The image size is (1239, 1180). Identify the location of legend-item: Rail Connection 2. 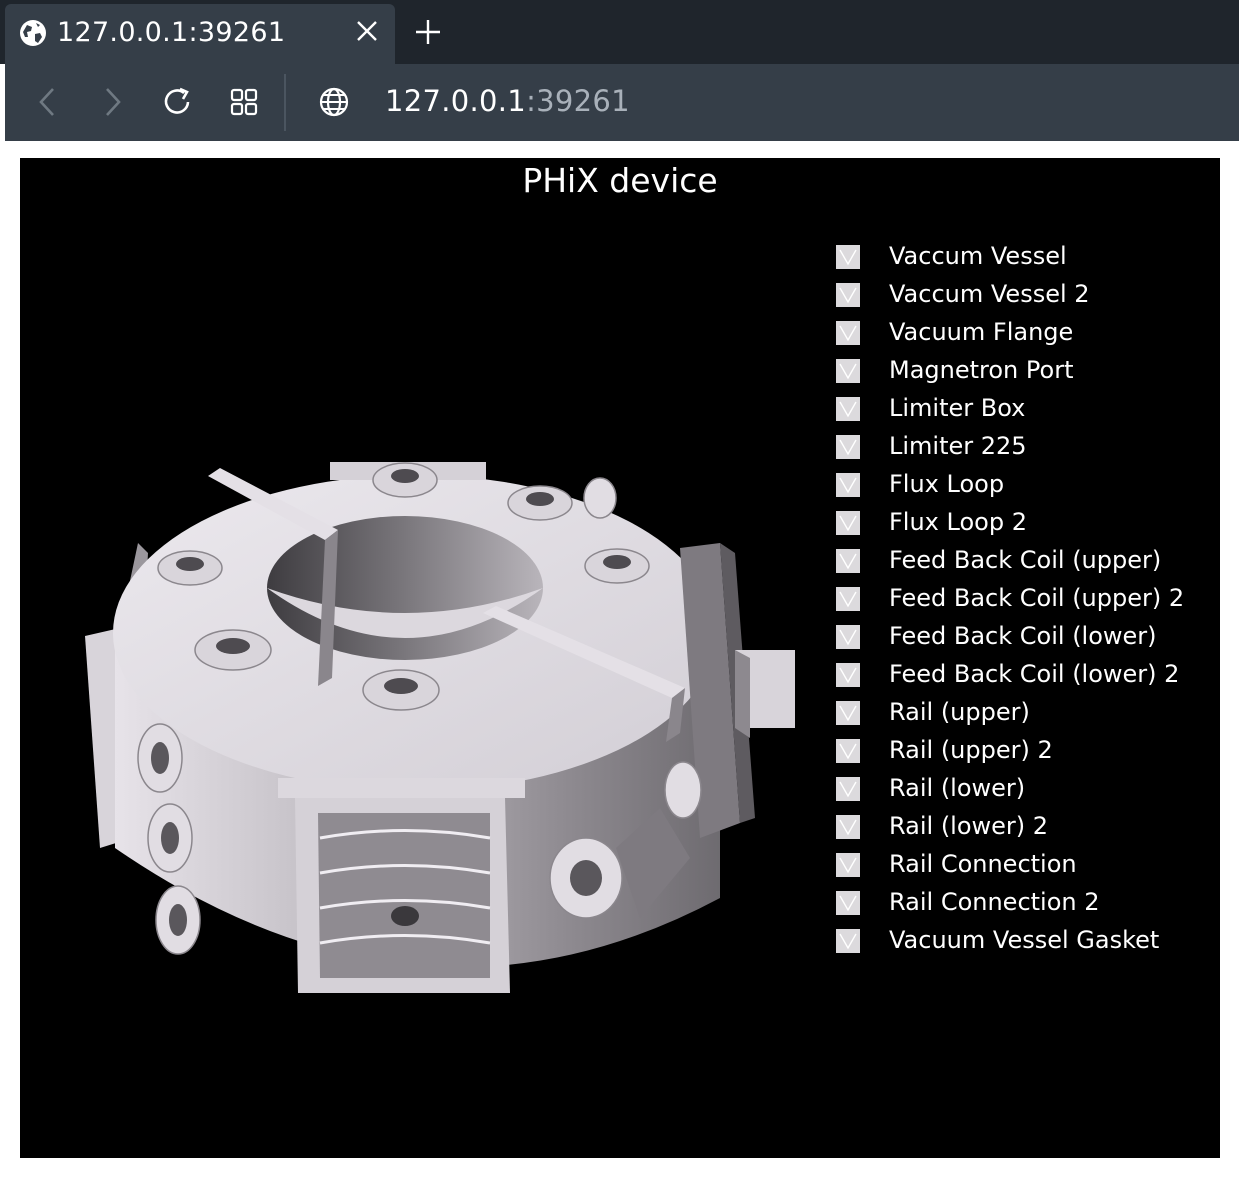
(1026, 904).